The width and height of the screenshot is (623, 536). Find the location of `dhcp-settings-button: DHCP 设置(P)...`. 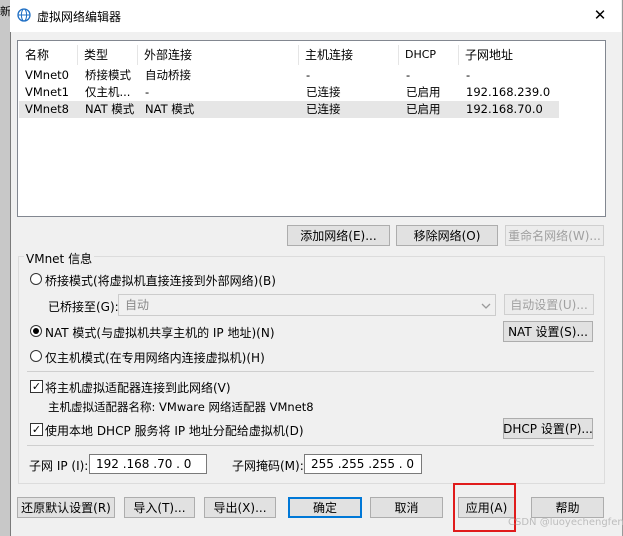

dhcp-settings-button: DHCP 设置(P)... is located at coordinates (548, 428).